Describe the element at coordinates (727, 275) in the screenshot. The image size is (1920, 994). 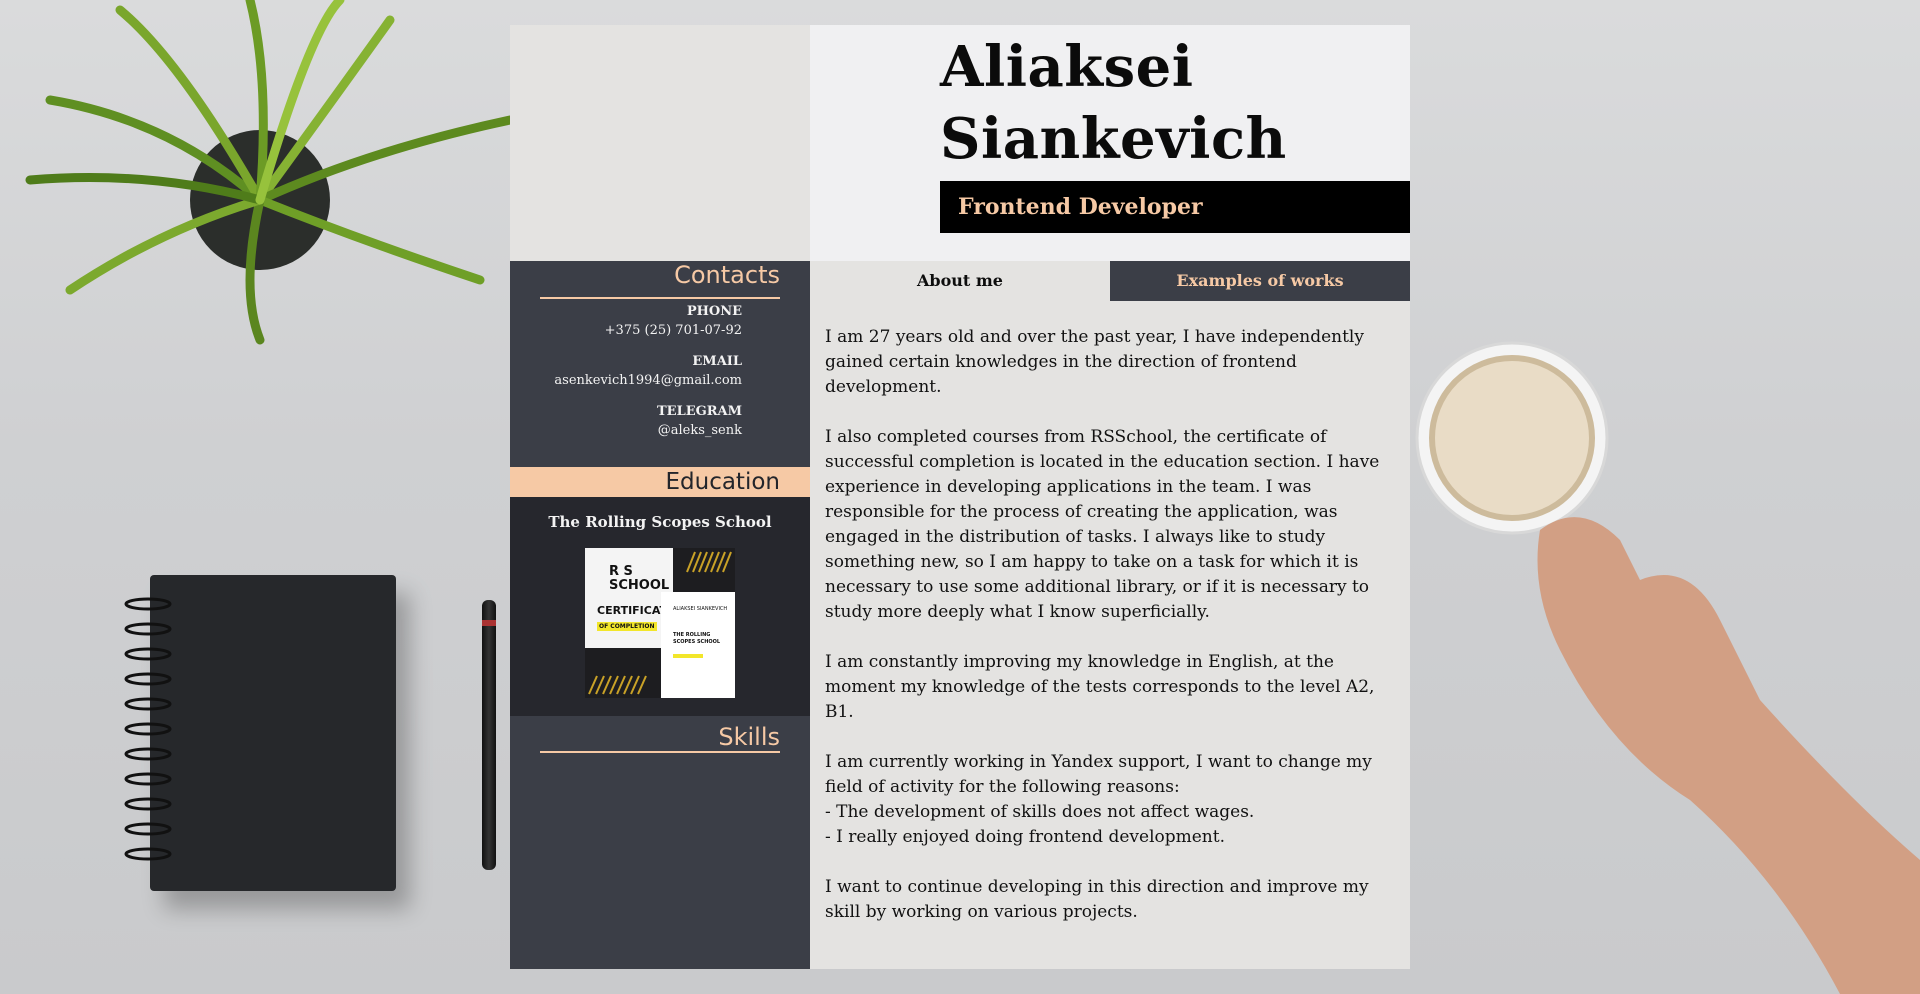
I see `contacts-title: Contacts` at that location.